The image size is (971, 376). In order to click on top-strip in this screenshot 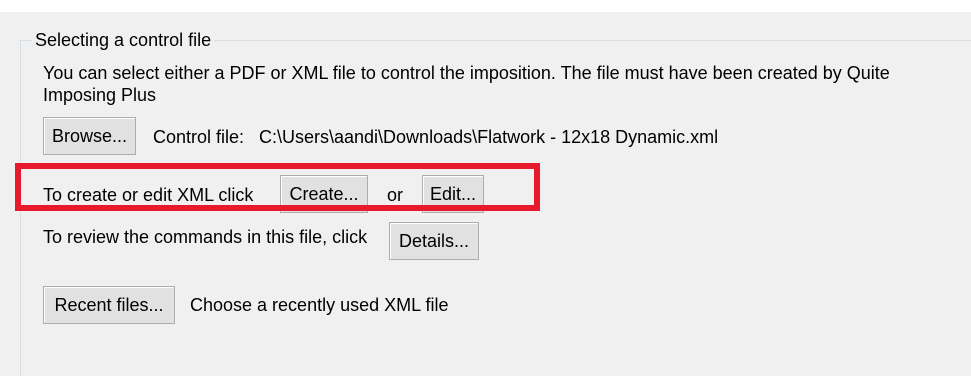, I will do `click(485, 6)`.